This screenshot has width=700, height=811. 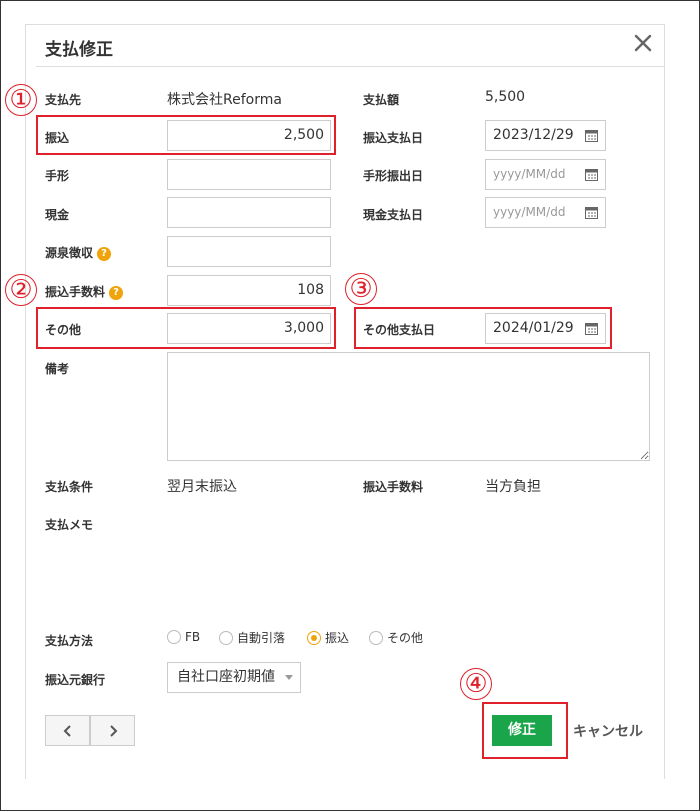 I want to click on prev-button, so click(x=67, y=730).